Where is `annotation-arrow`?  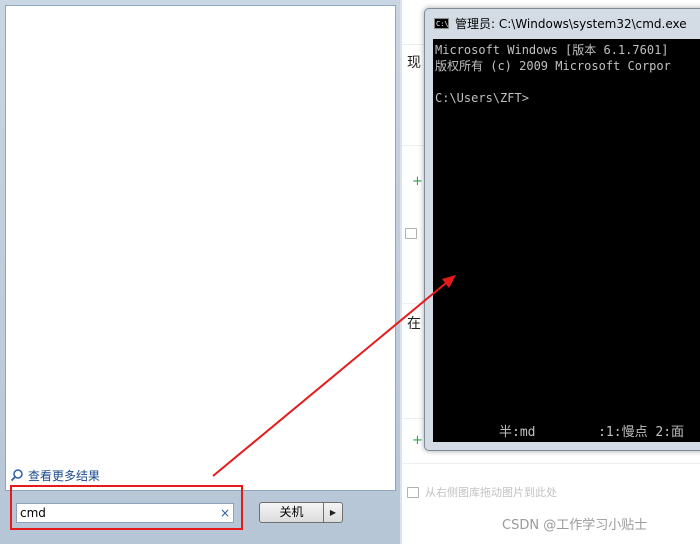 annotation-arrow is located at coordinates (334, 376).